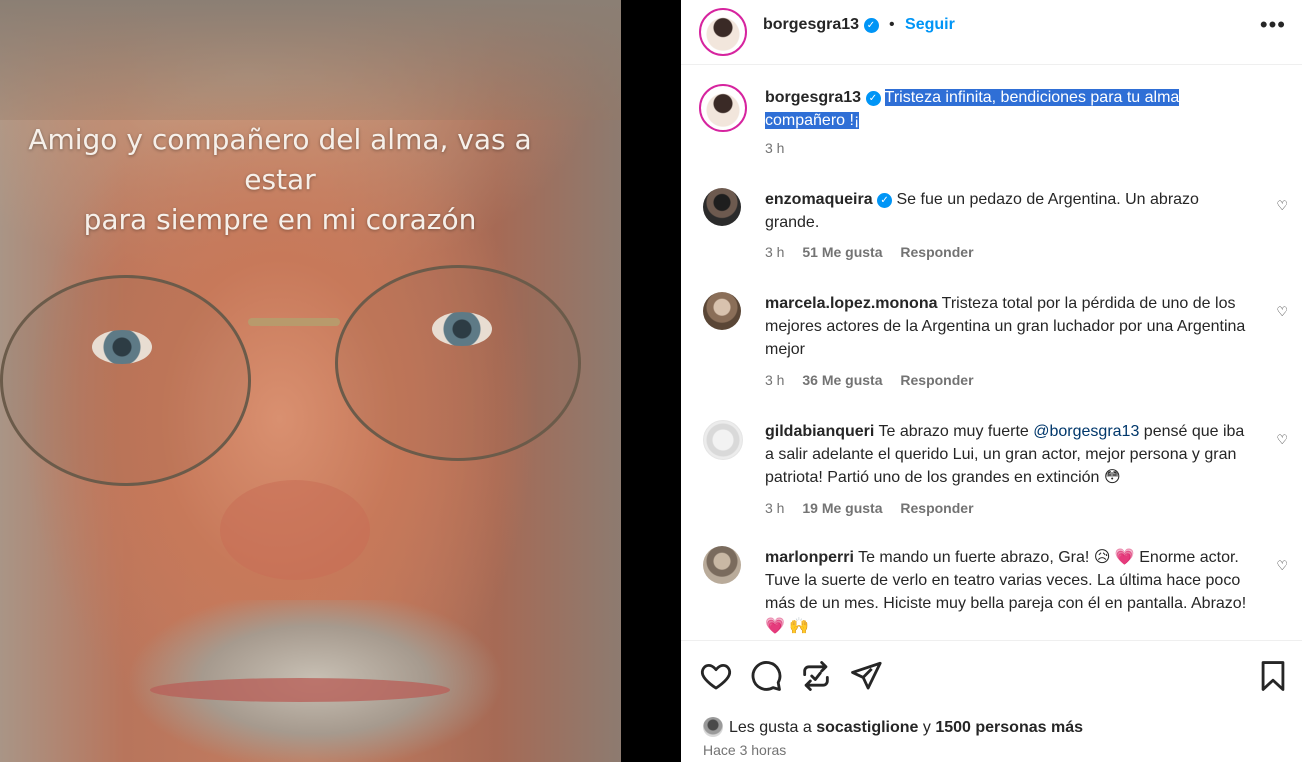  What do you see at coordinates (1009, 727) in the screenshot?
I see `likes-others-count: 1500 personas más` at bounding box center [1009, 727].